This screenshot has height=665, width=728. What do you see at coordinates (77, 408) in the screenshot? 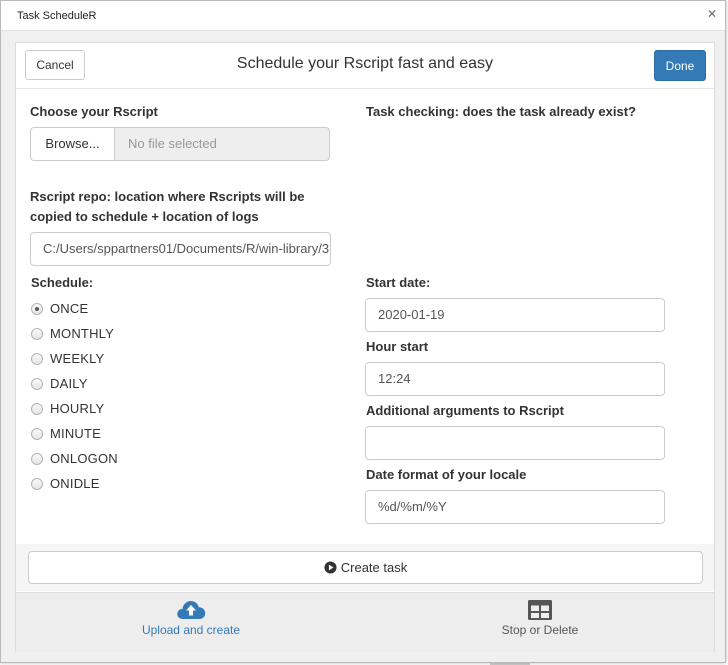
I see `radio-label: HOURLY` at bounding box center [77, 408].